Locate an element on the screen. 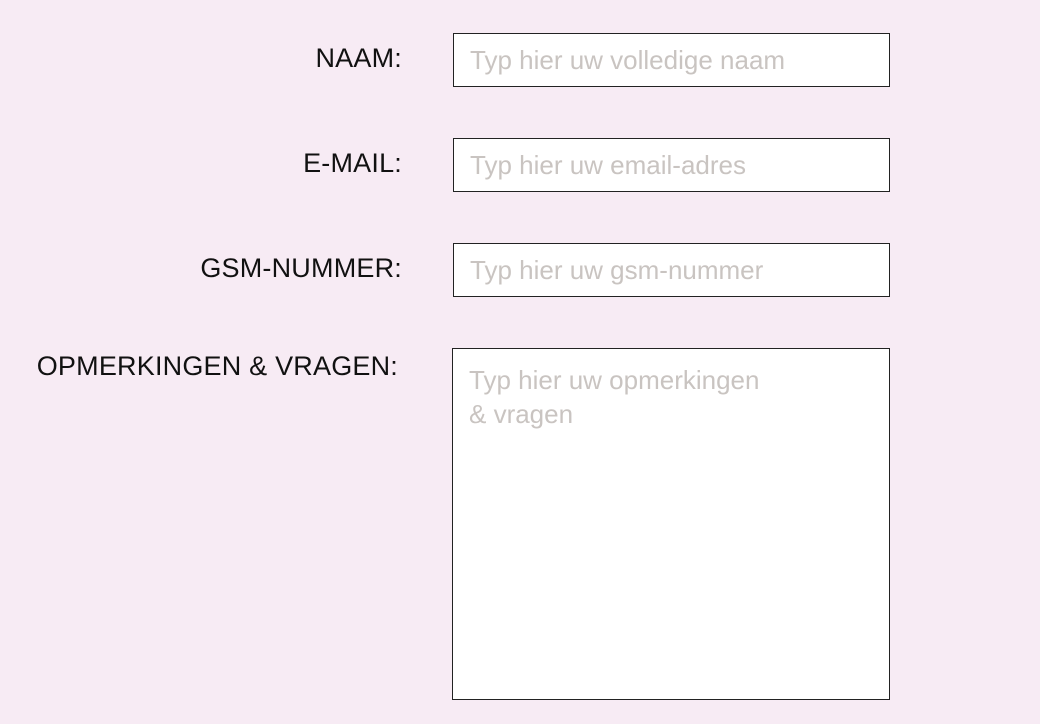  phone-label: GSM-NUMMER: is located at coordinates (301, 268).